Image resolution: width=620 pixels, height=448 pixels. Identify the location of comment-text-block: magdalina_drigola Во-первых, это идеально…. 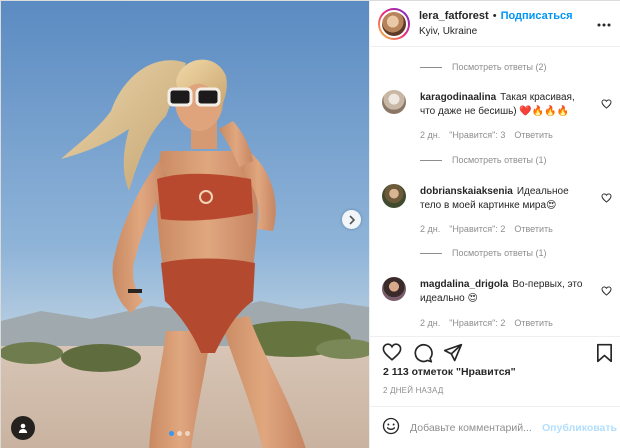
(506, 292).